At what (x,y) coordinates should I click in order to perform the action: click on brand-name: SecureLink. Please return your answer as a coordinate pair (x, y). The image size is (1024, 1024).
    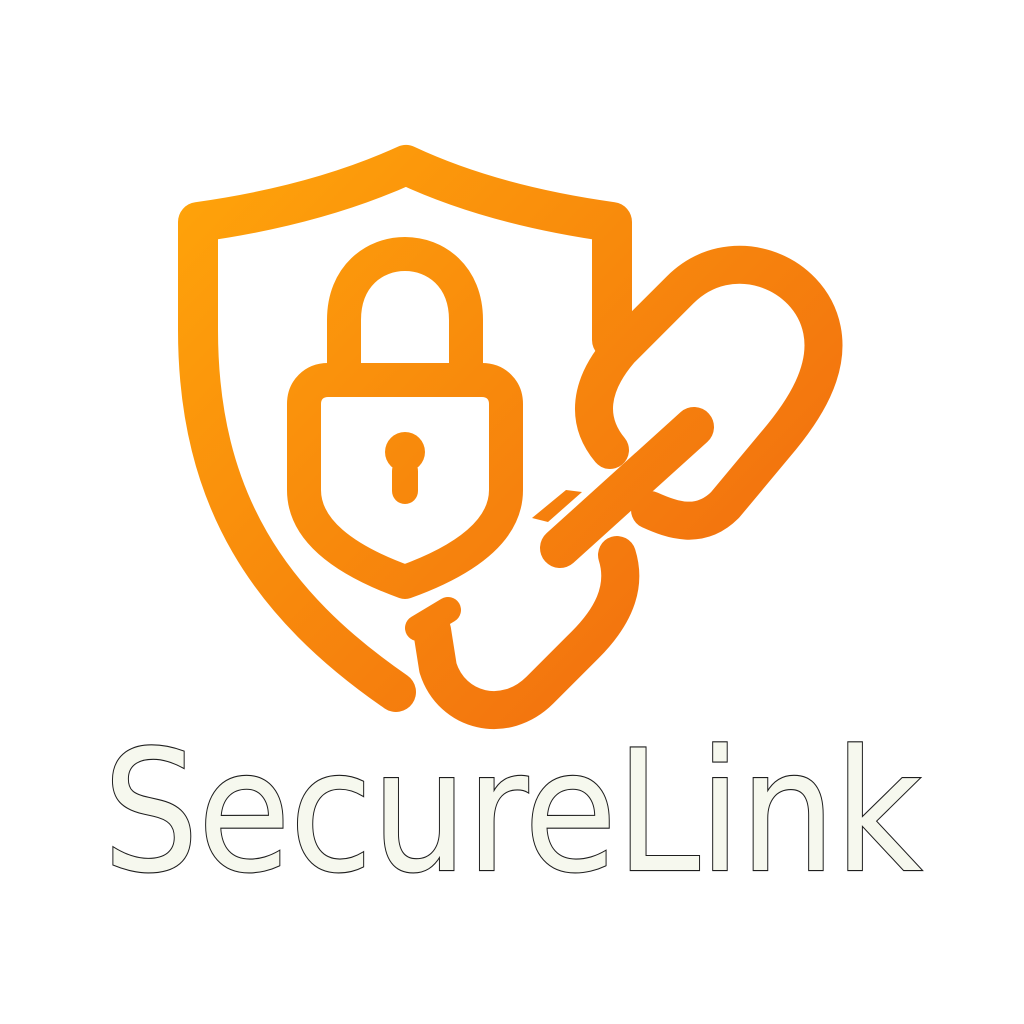
    Looking at the image, I should click on (512, 815).